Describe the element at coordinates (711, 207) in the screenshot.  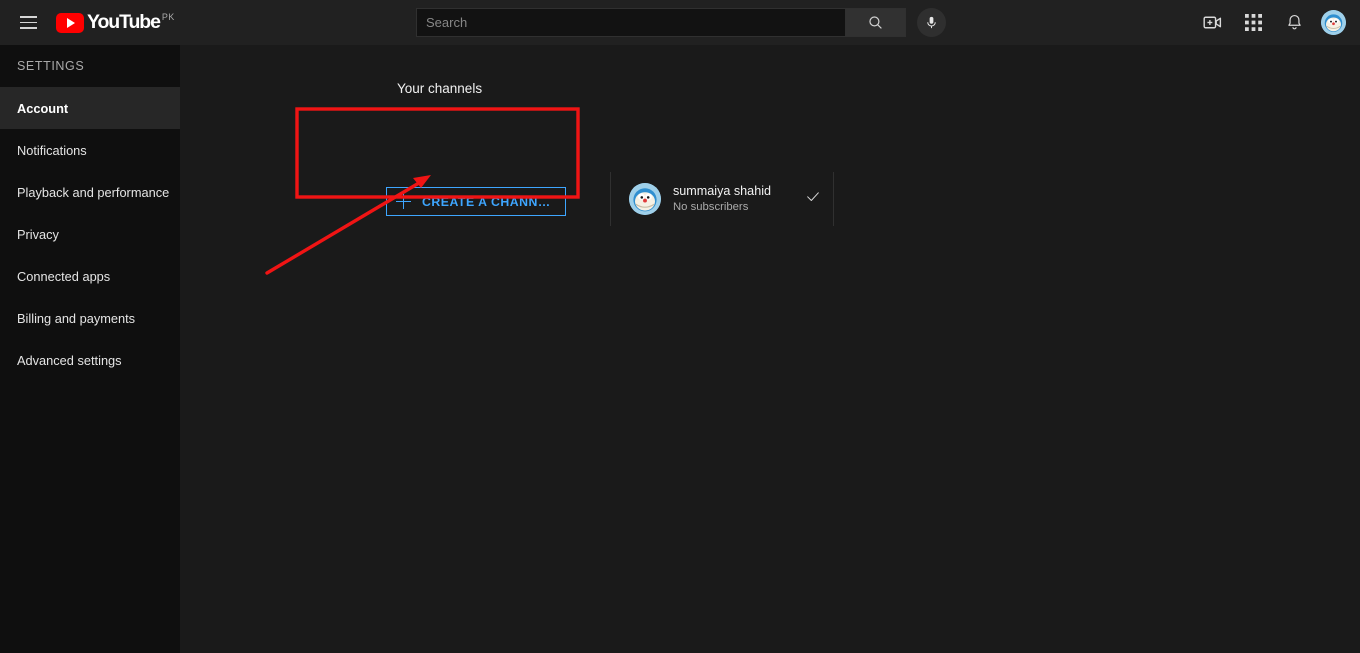
I see `channel-subscriber-count: No subscribers` at that location.